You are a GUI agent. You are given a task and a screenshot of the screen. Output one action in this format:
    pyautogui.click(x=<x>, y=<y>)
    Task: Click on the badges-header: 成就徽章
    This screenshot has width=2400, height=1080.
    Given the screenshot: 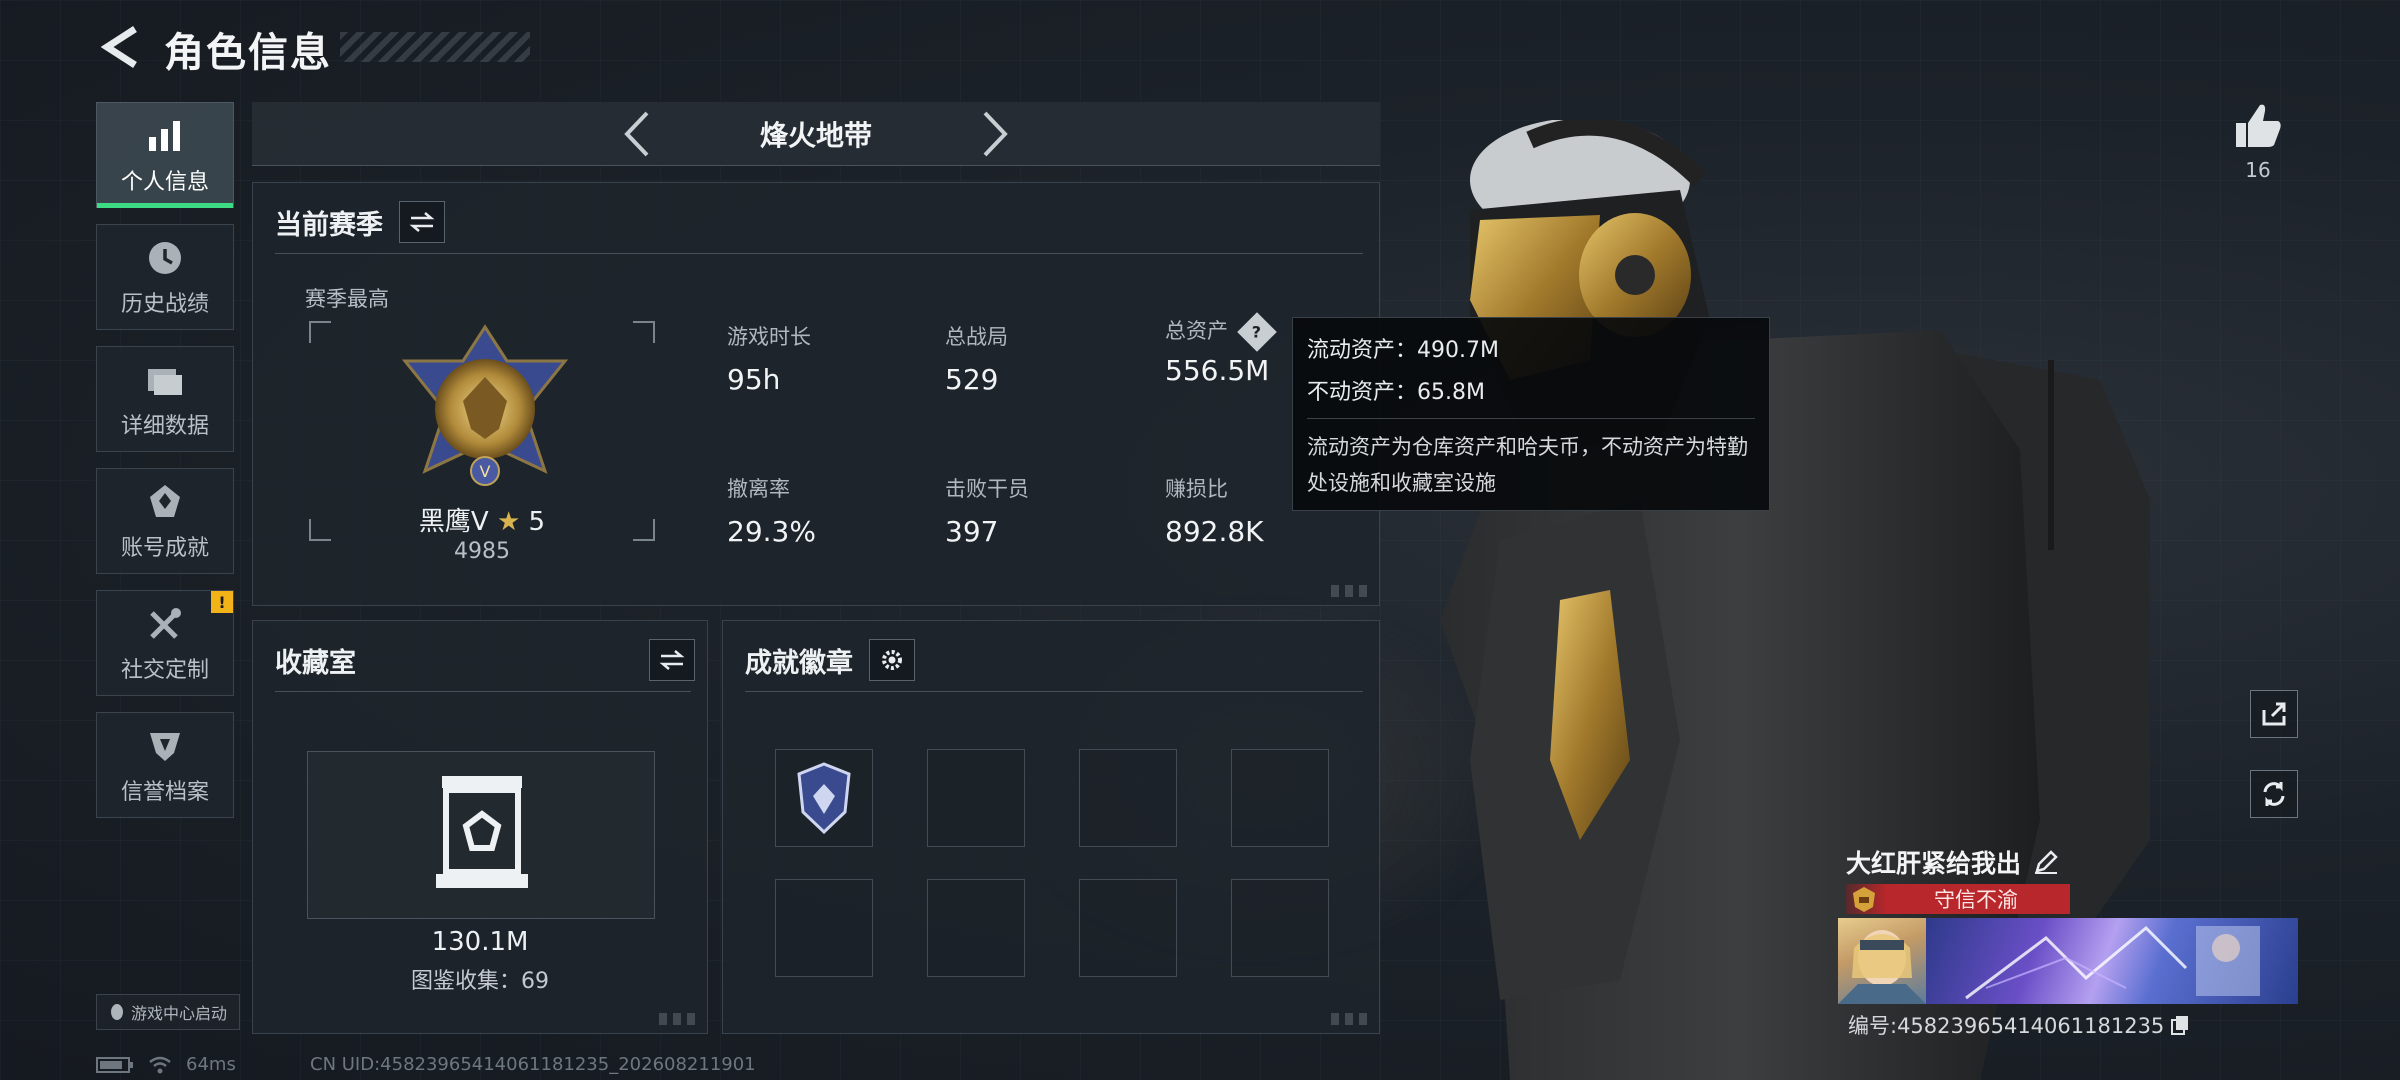 What is the action you would take?
    pyautogui.click(x=830, y=660)
    